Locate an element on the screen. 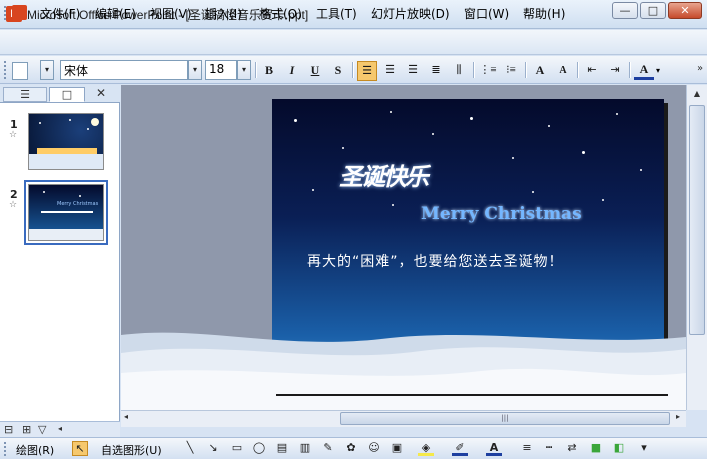 The image size is (707, 459). italic-button: I is located at coordinates (292, 71).